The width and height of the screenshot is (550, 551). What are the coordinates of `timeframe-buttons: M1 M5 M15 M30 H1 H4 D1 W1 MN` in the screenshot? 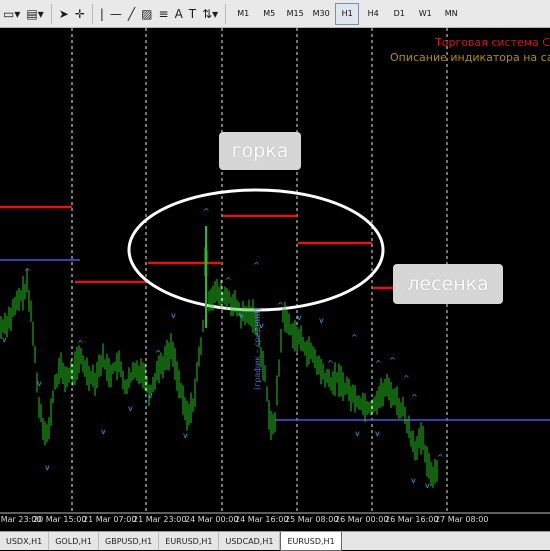 It's located at (347, 13).